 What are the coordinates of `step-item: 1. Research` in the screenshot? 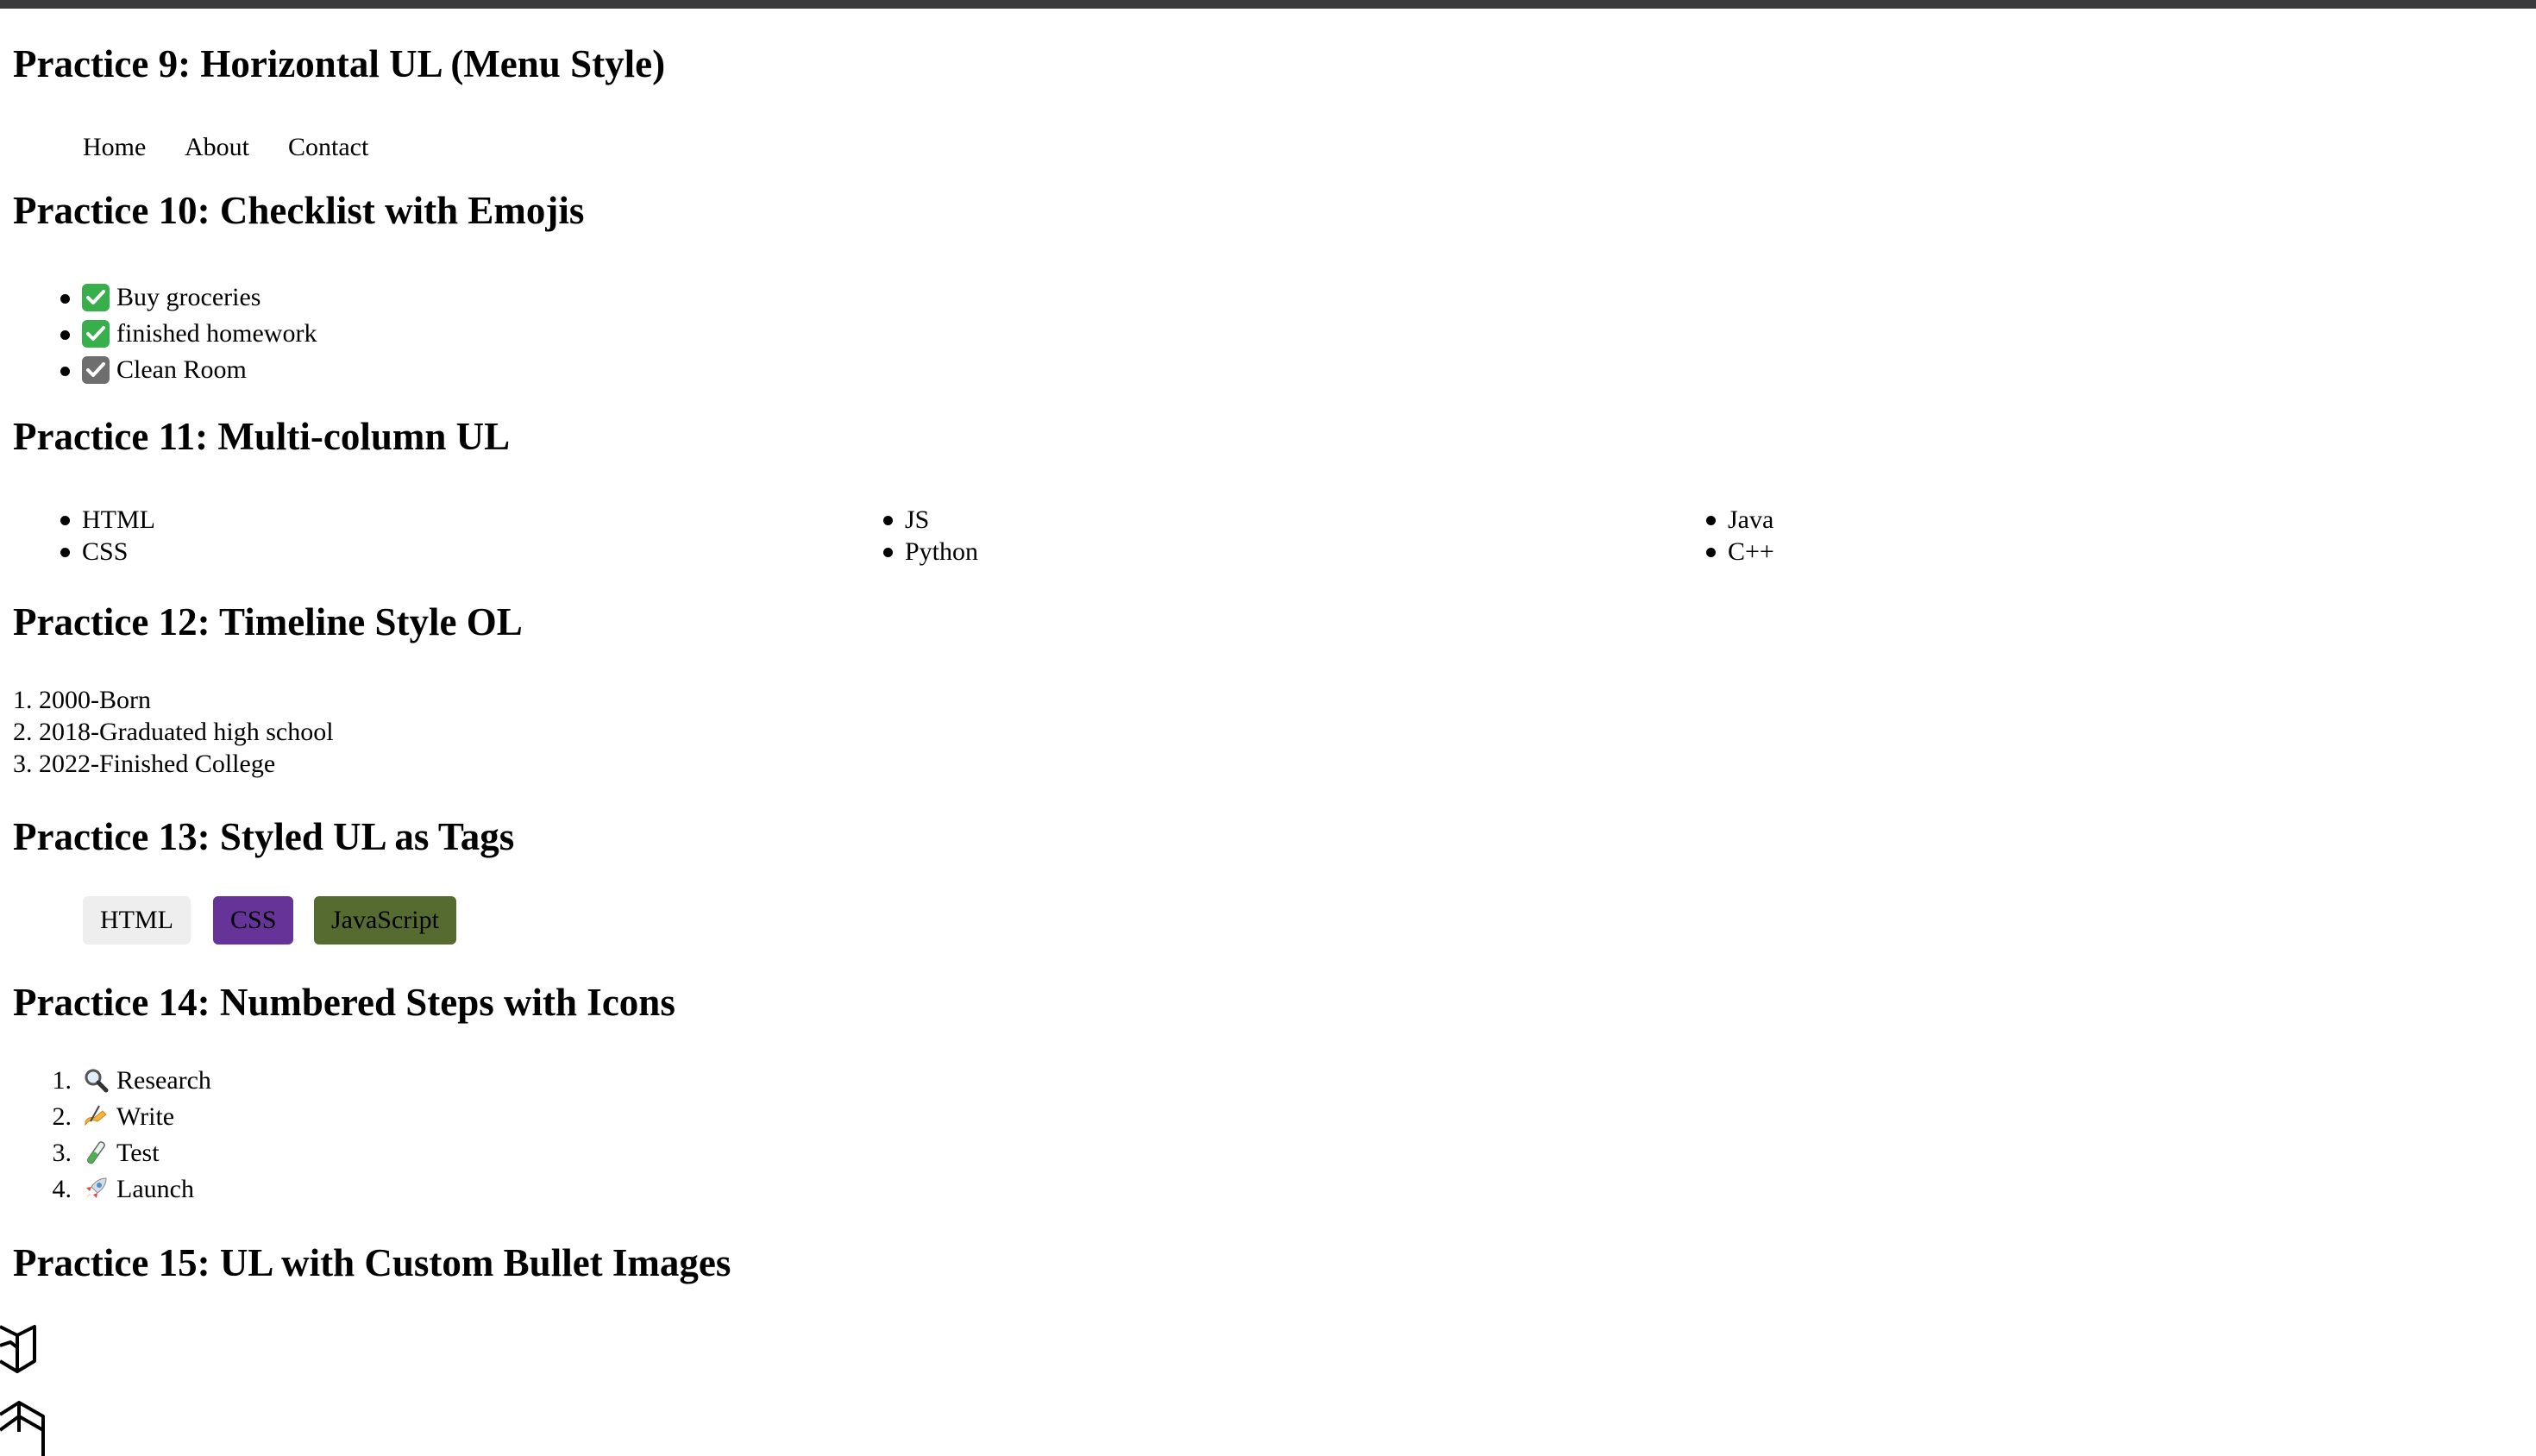 It's located at (185, 1083).